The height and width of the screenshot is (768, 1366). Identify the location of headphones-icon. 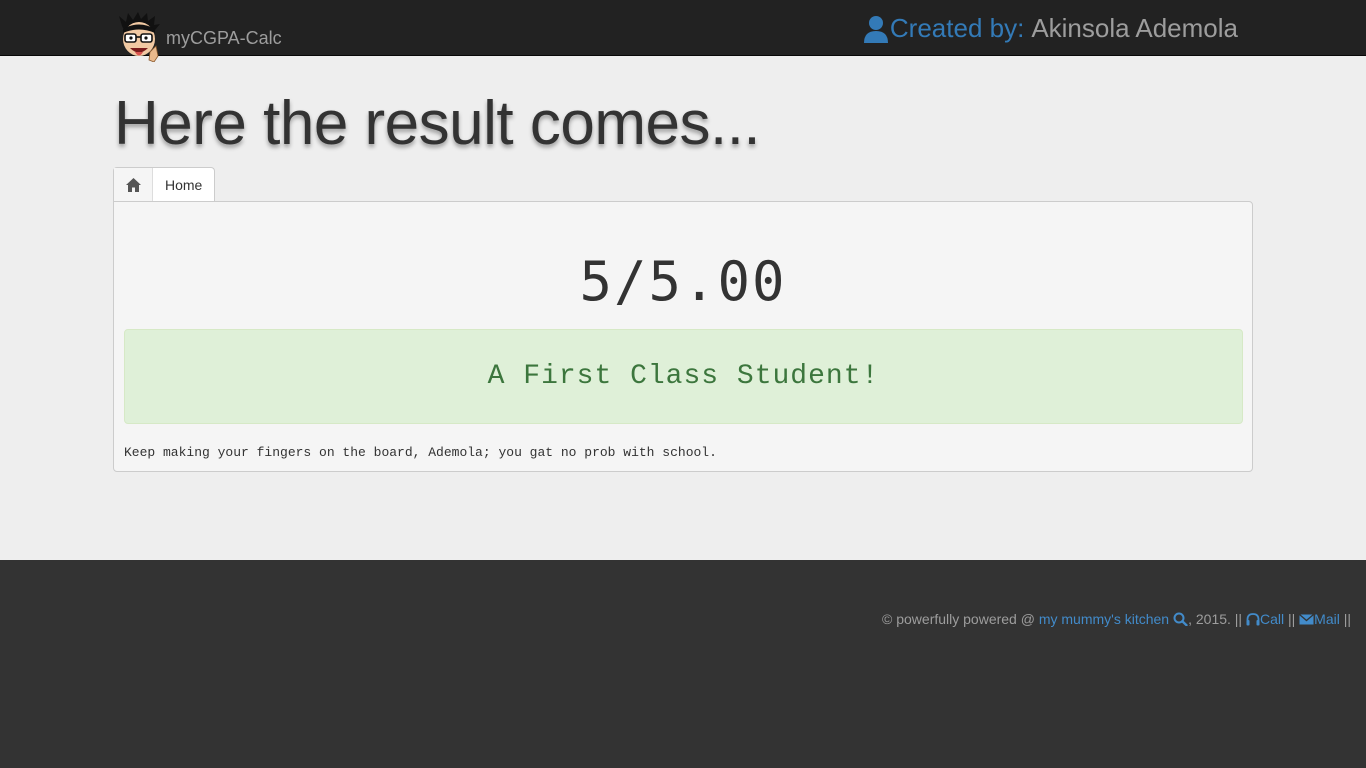
(1253, 618).